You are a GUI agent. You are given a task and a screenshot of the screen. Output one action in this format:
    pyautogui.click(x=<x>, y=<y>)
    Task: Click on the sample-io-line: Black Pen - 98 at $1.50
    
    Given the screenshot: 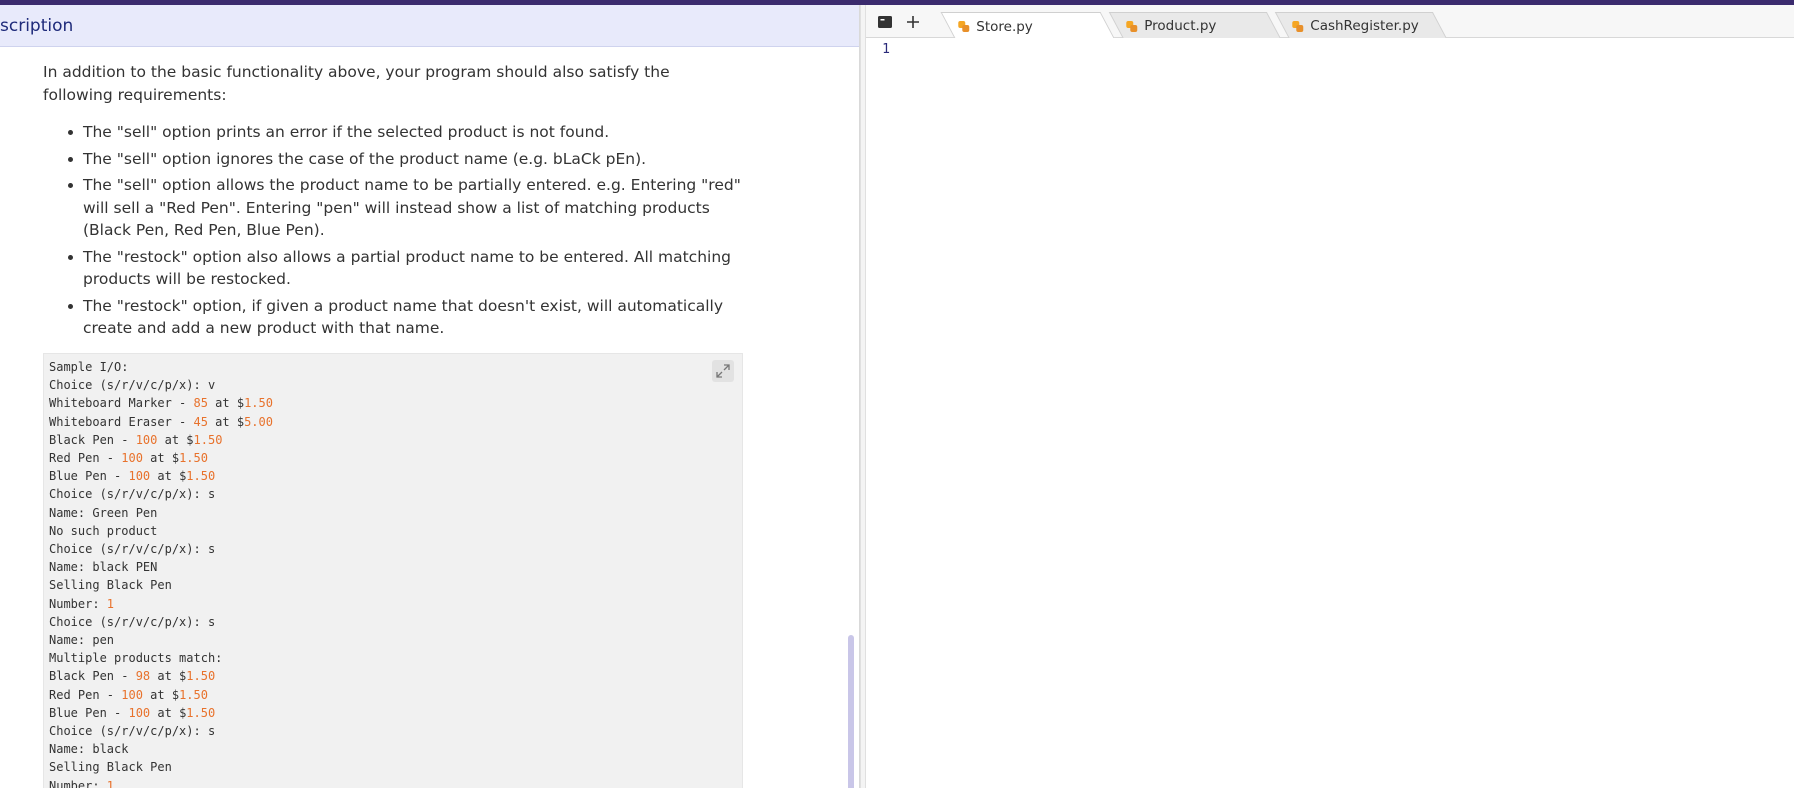 What is the action you would take?
    pyautogui.click(x=132, y=676)
    